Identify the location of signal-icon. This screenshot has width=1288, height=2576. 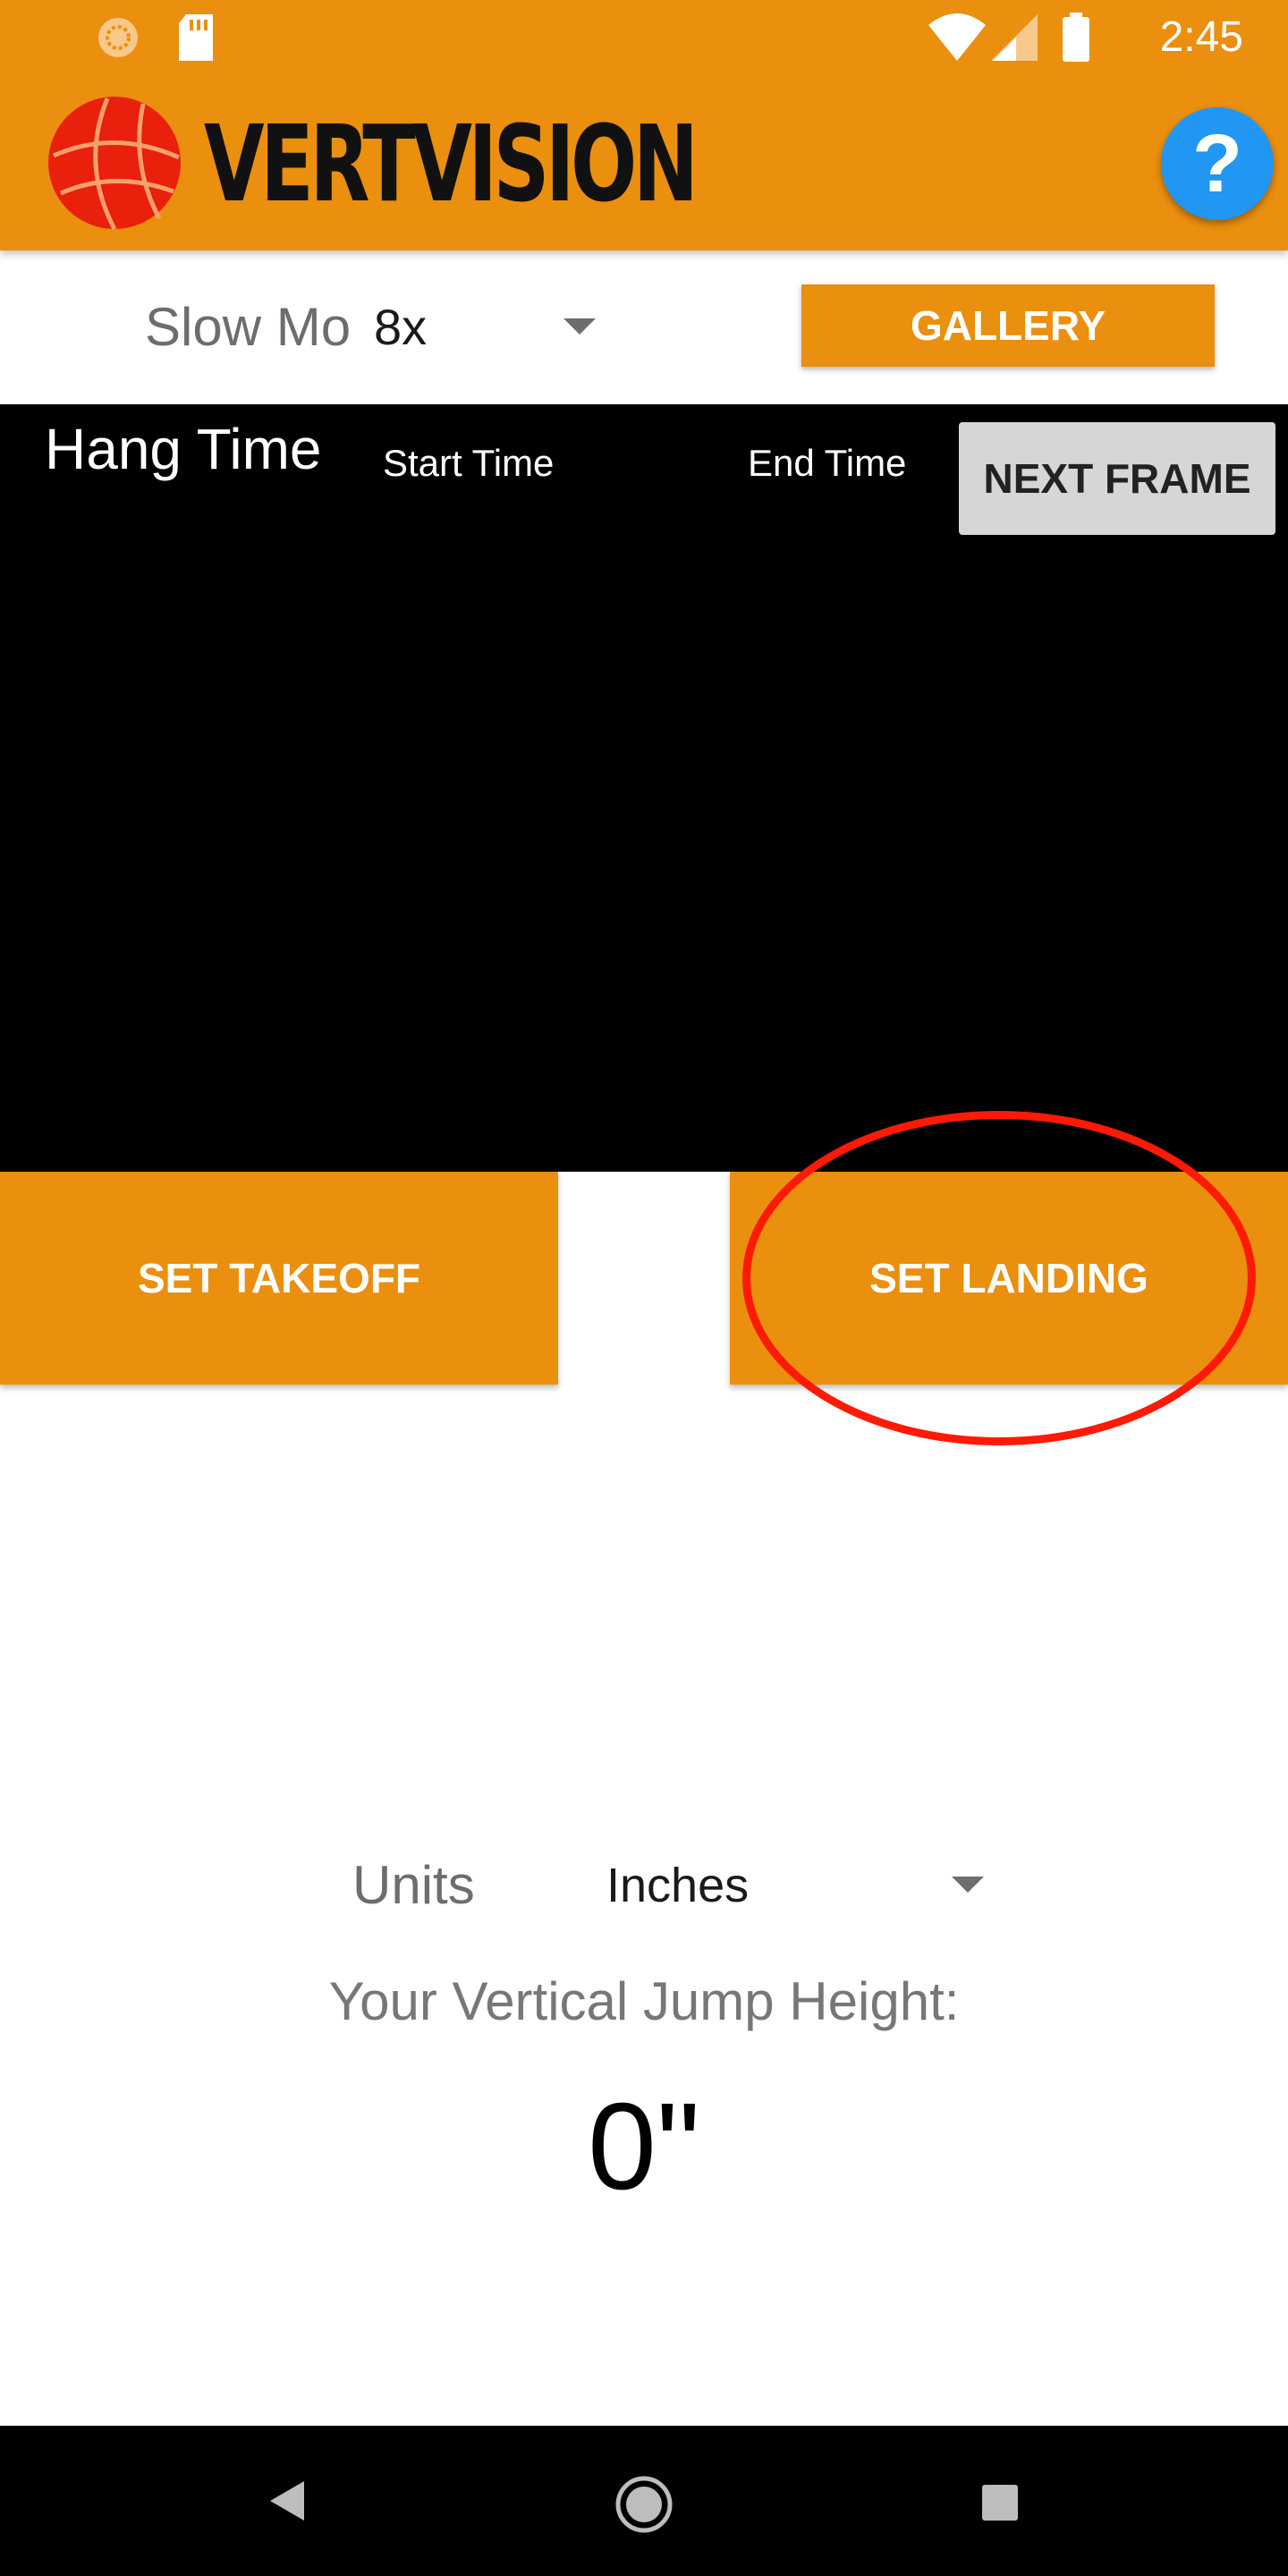
(1014, 37).